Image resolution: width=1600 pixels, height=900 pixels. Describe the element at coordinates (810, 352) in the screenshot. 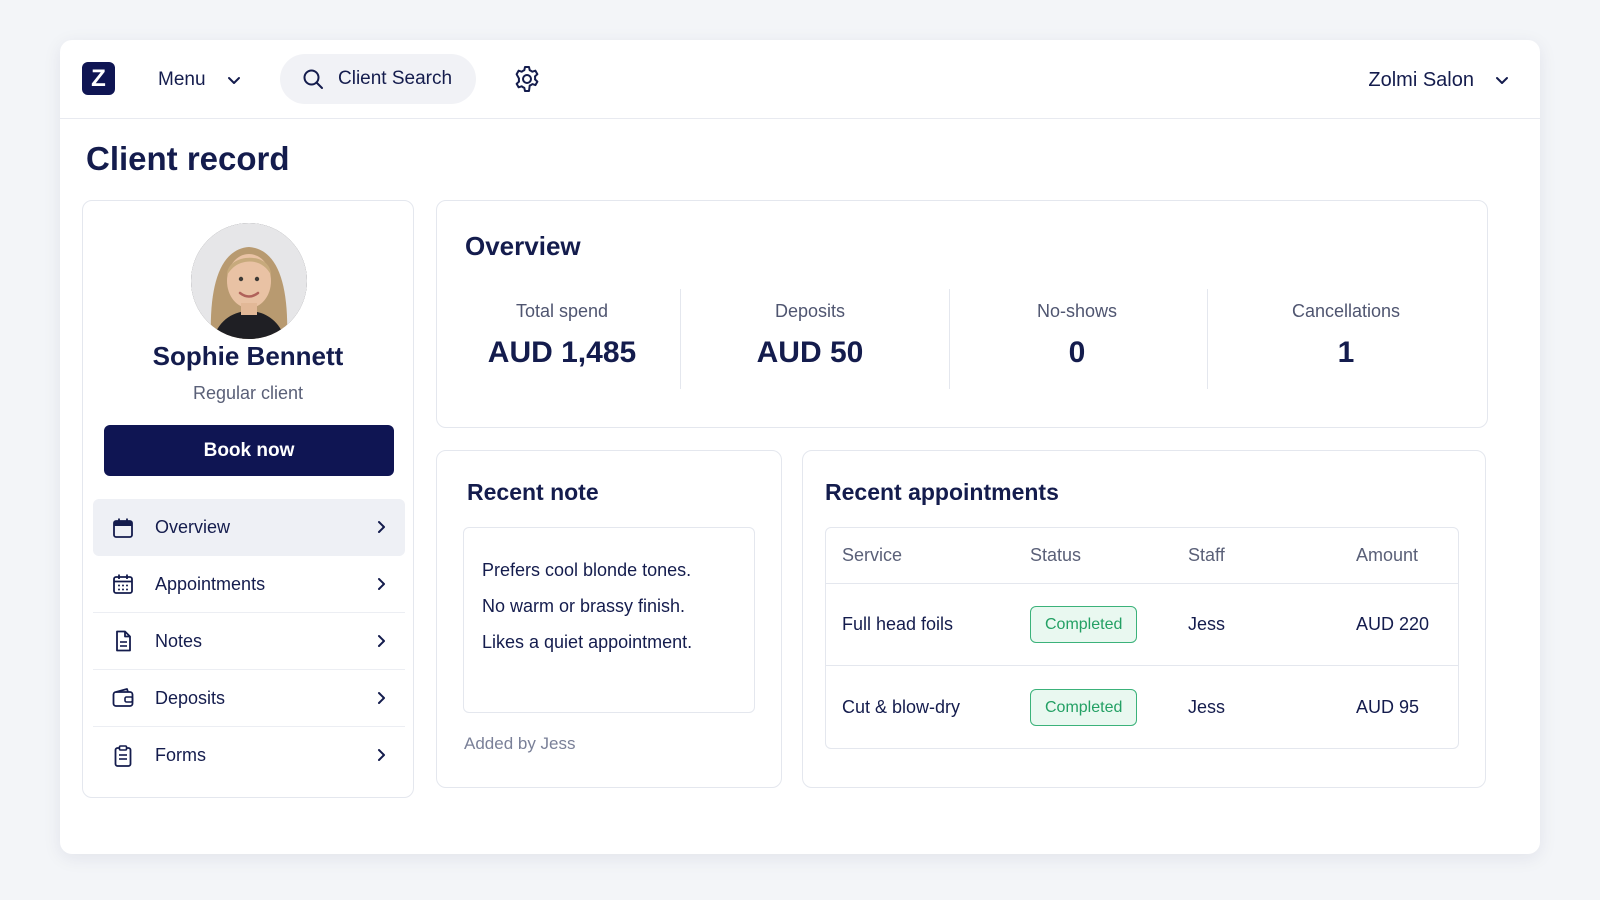

I see `stat-value: AUD 50` at that location.